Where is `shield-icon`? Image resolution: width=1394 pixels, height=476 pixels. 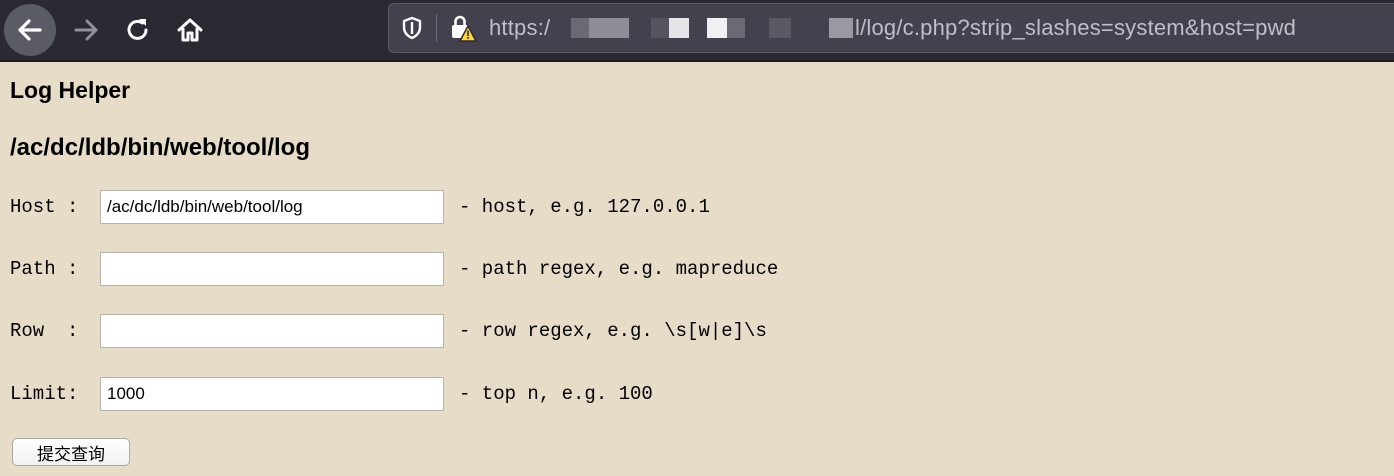
shield-icon is located at coordinates (412, 28).